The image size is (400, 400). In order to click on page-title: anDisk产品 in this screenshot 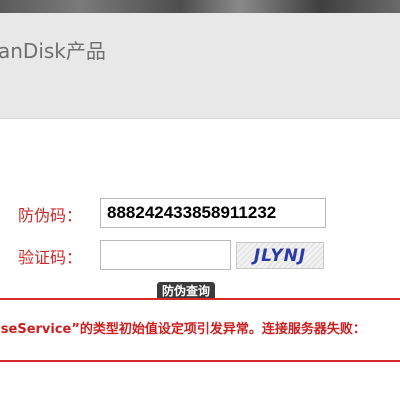, I will do `click(53, 51)`.